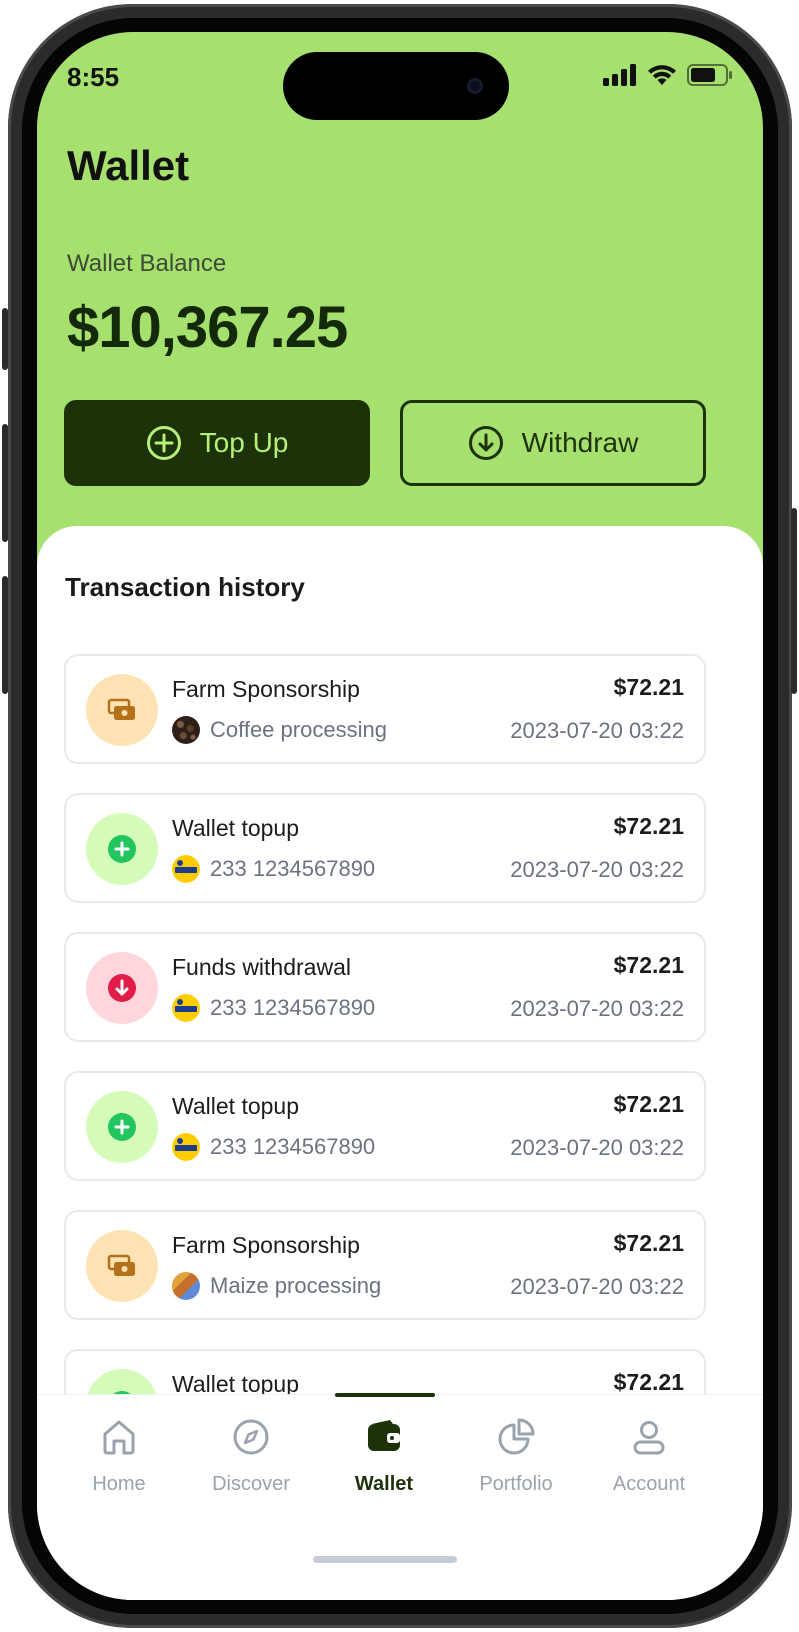 The height and width of the screenshot is (1632, 799). Describe the element at coordinates (296, 1285) in the screenshot. I see `transaction-detail-text: Maize processing` at that location.